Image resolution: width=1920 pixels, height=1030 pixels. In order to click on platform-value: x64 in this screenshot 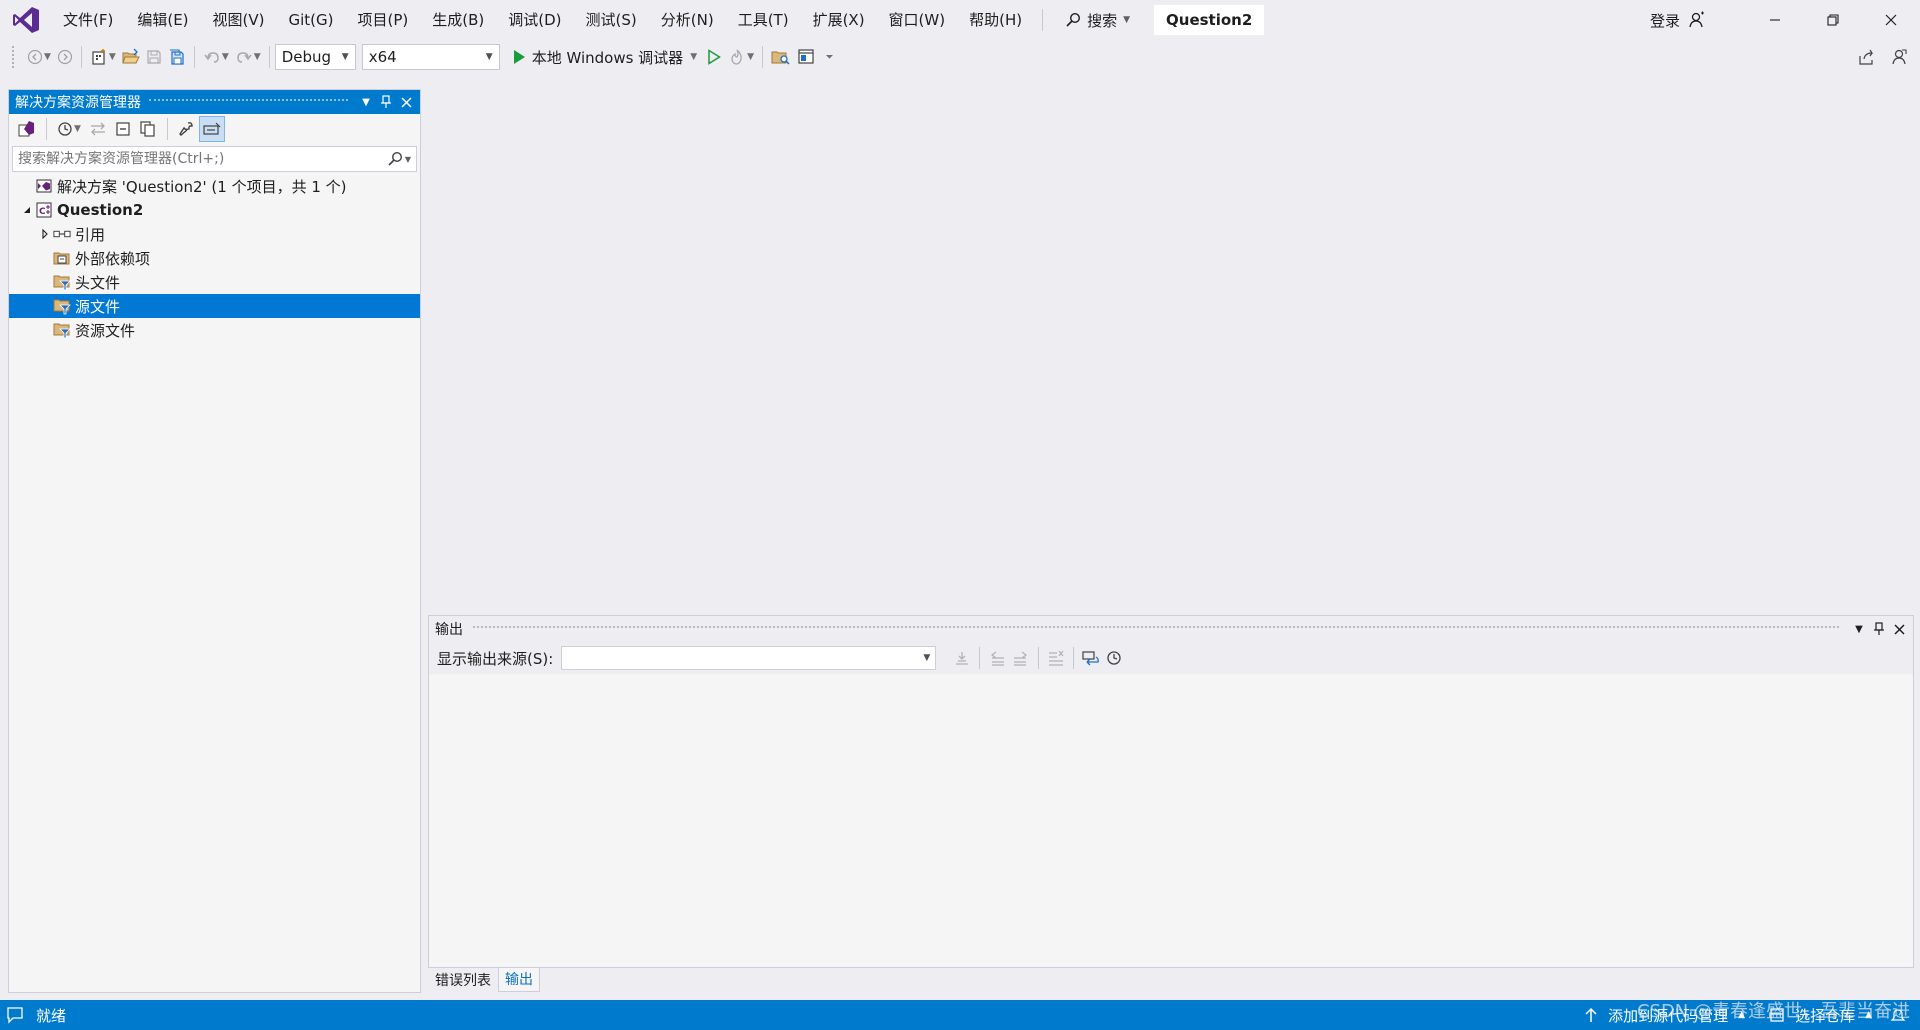, I will do `click(382, 57)`.